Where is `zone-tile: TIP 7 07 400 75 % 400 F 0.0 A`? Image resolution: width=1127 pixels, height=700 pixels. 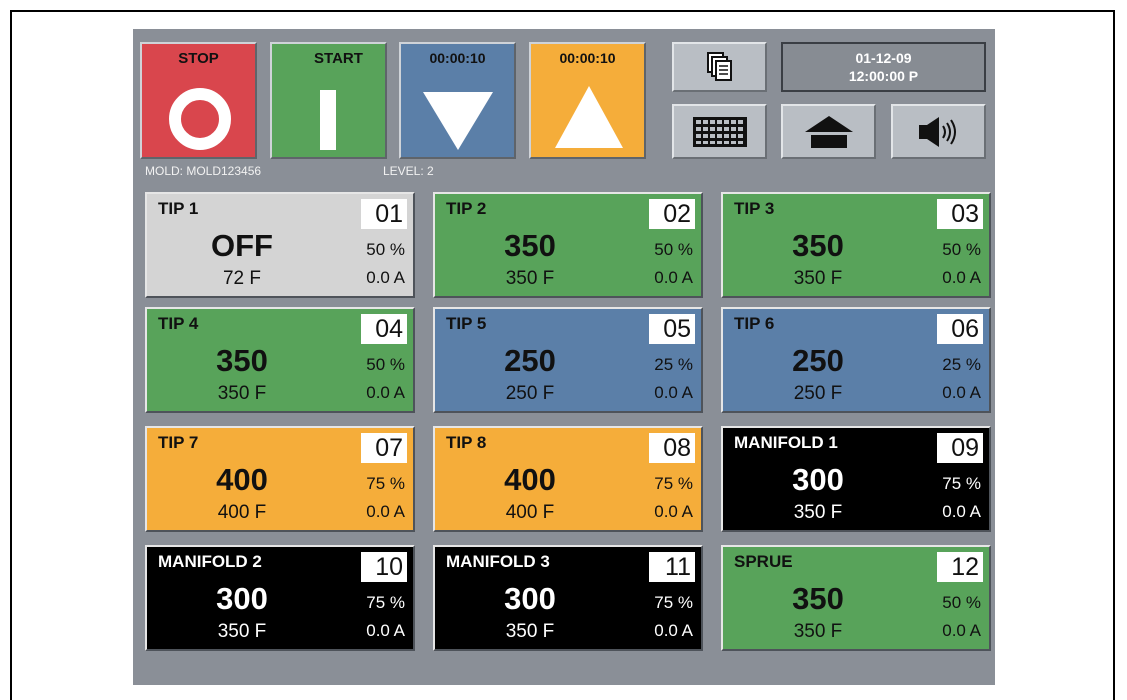 zone-tile: TIP 7 07 400 75 % 400 F 0.0 A is located at coordinates (280, 479).